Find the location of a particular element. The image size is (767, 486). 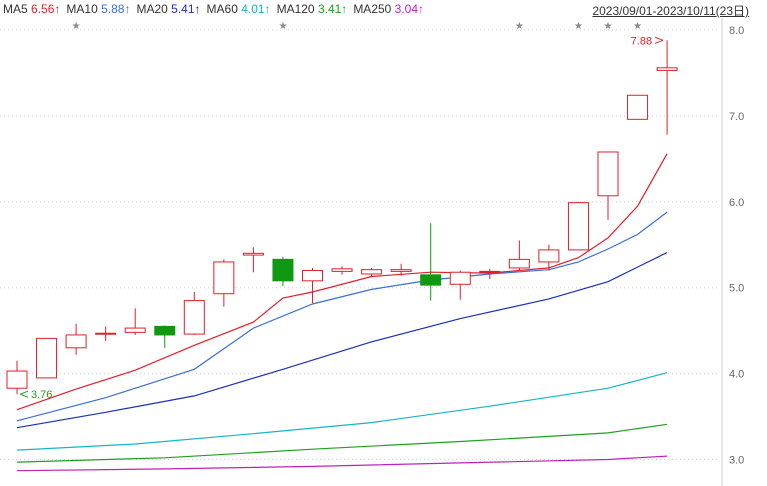

ma-line-ma60 is located at coordinates (342, 411).